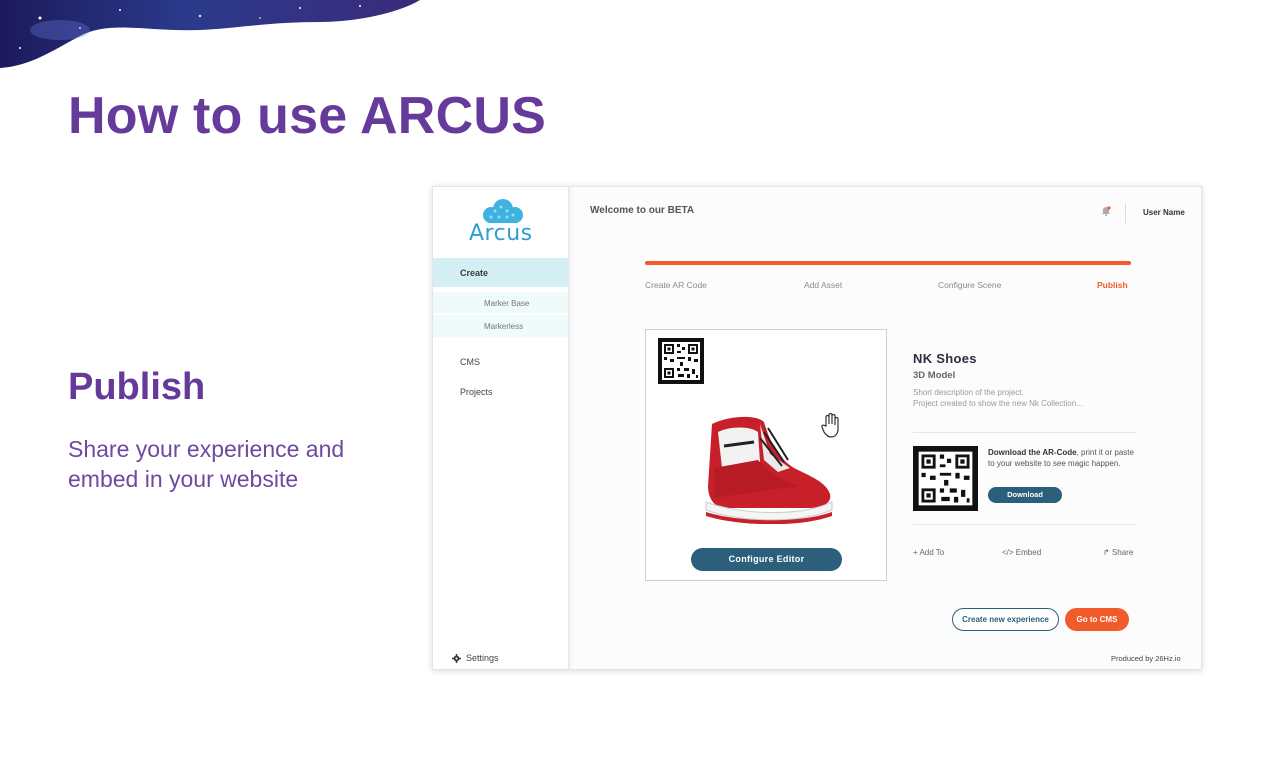 The height and width of the screenshot is (760, 1270). Describe the element at coordinates (476, 392) in the screenshot. I see `sidebar-item-projects: Projects` at that location.